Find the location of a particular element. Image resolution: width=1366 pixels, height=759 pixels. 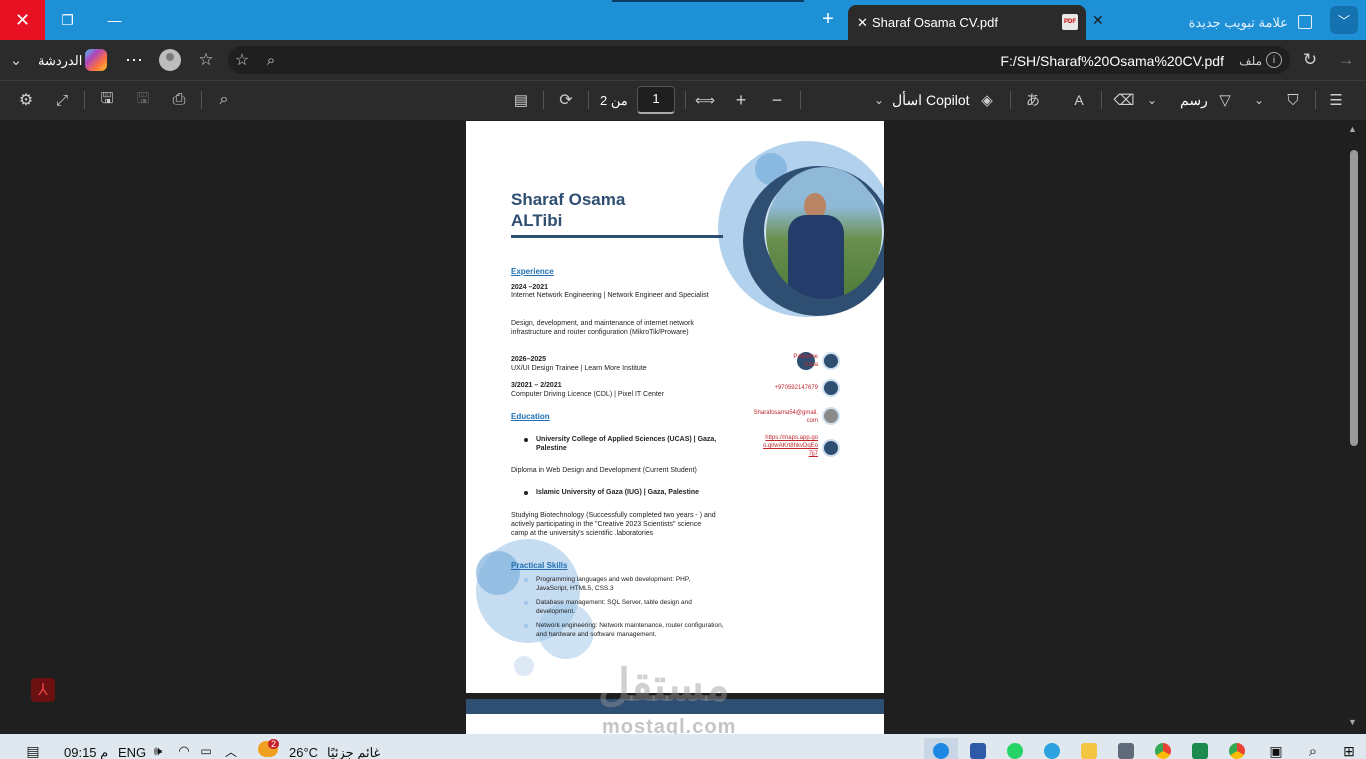

tab-actions-menu: ﹀ is located at coordinates (1344, 20).